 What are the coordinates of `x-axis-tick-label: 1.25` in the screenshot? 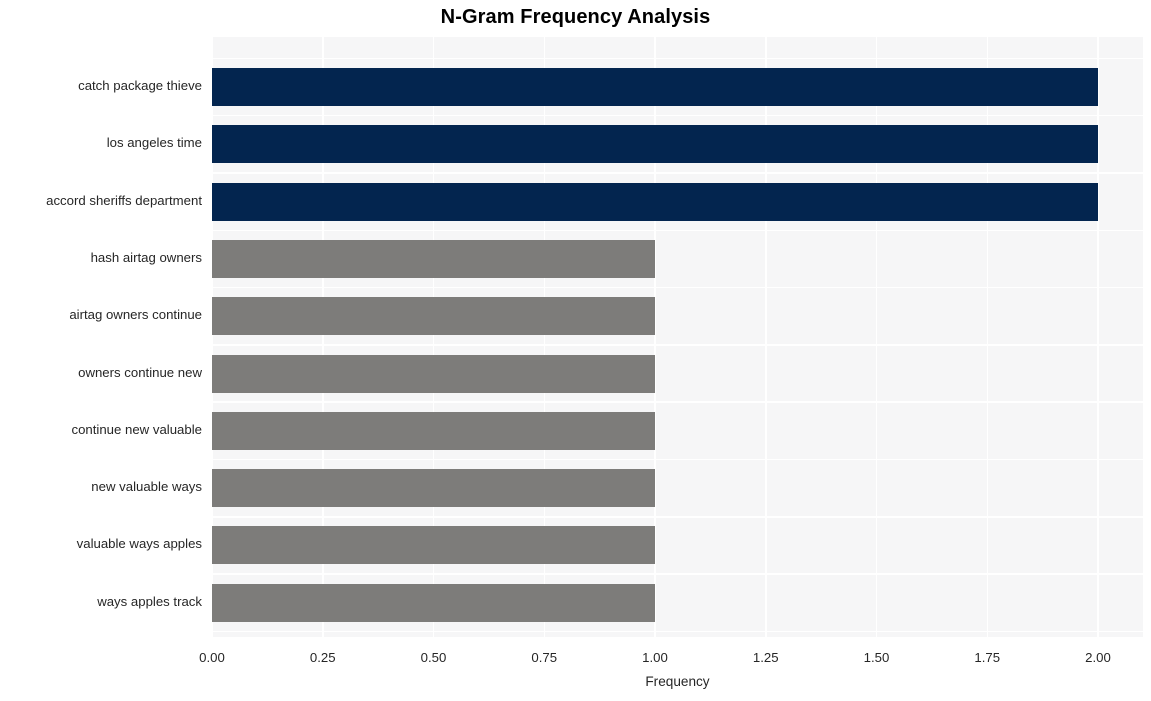 It's located at (765, 657).